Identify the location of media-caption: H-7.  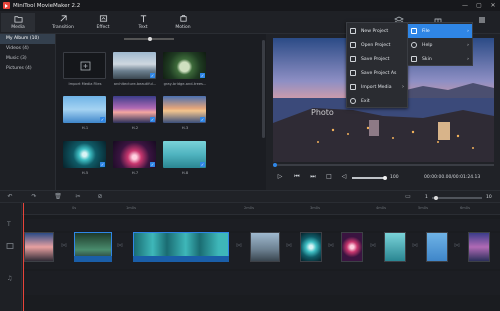
(135, 173).